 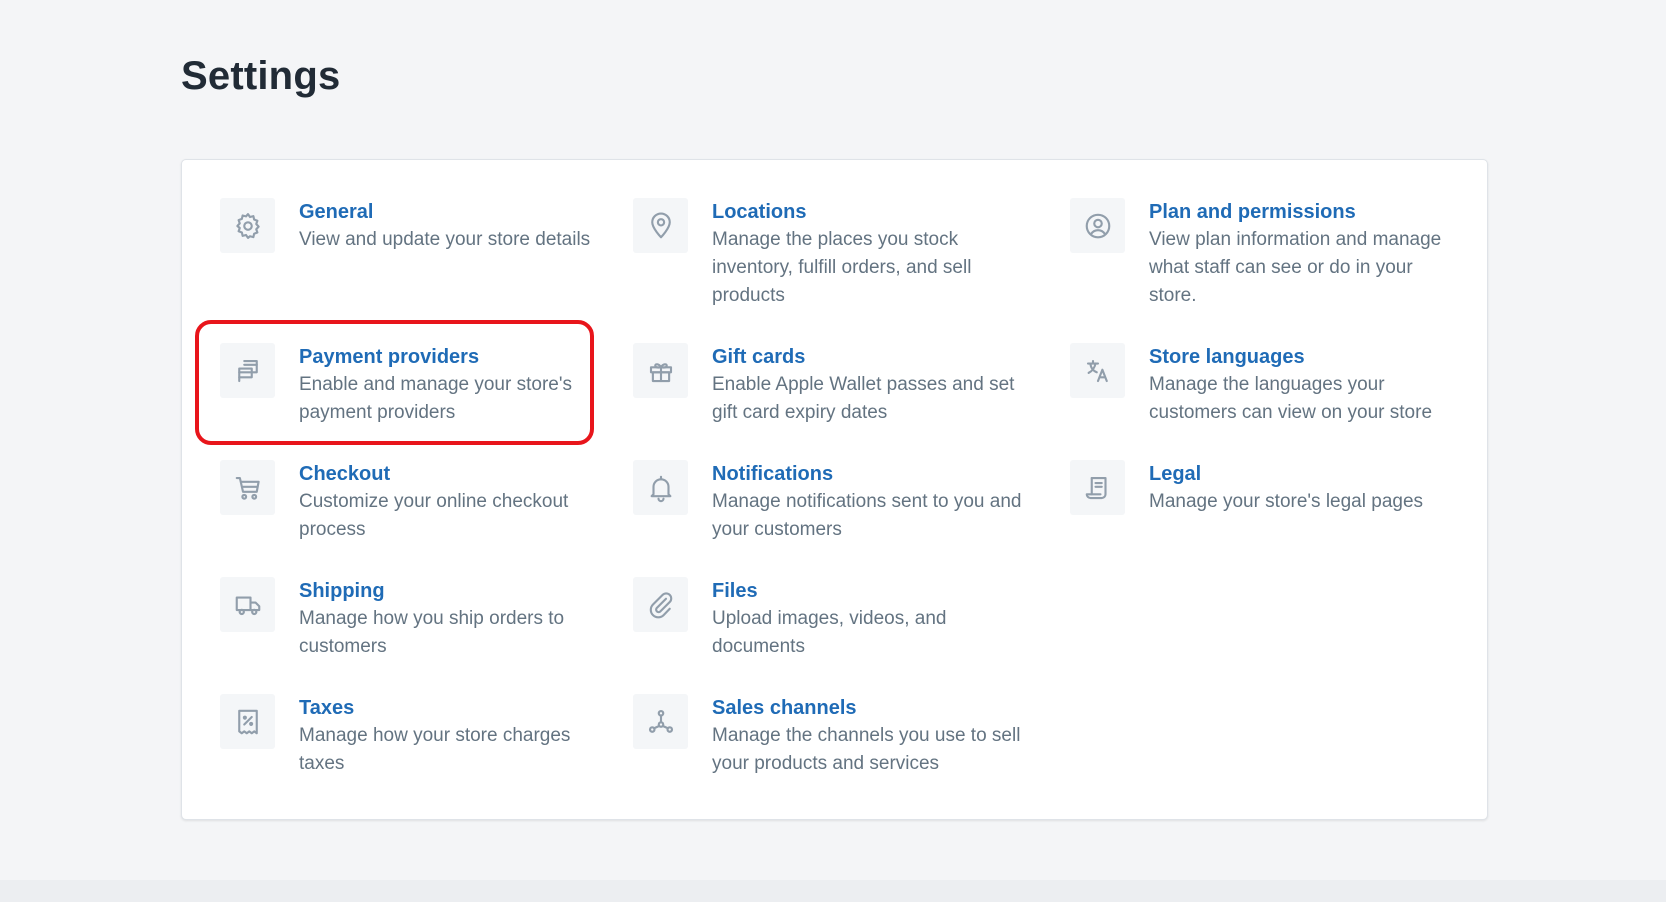 I want to click on setting-description: Manage how your store charges taxes, so click(x=435, y=749).